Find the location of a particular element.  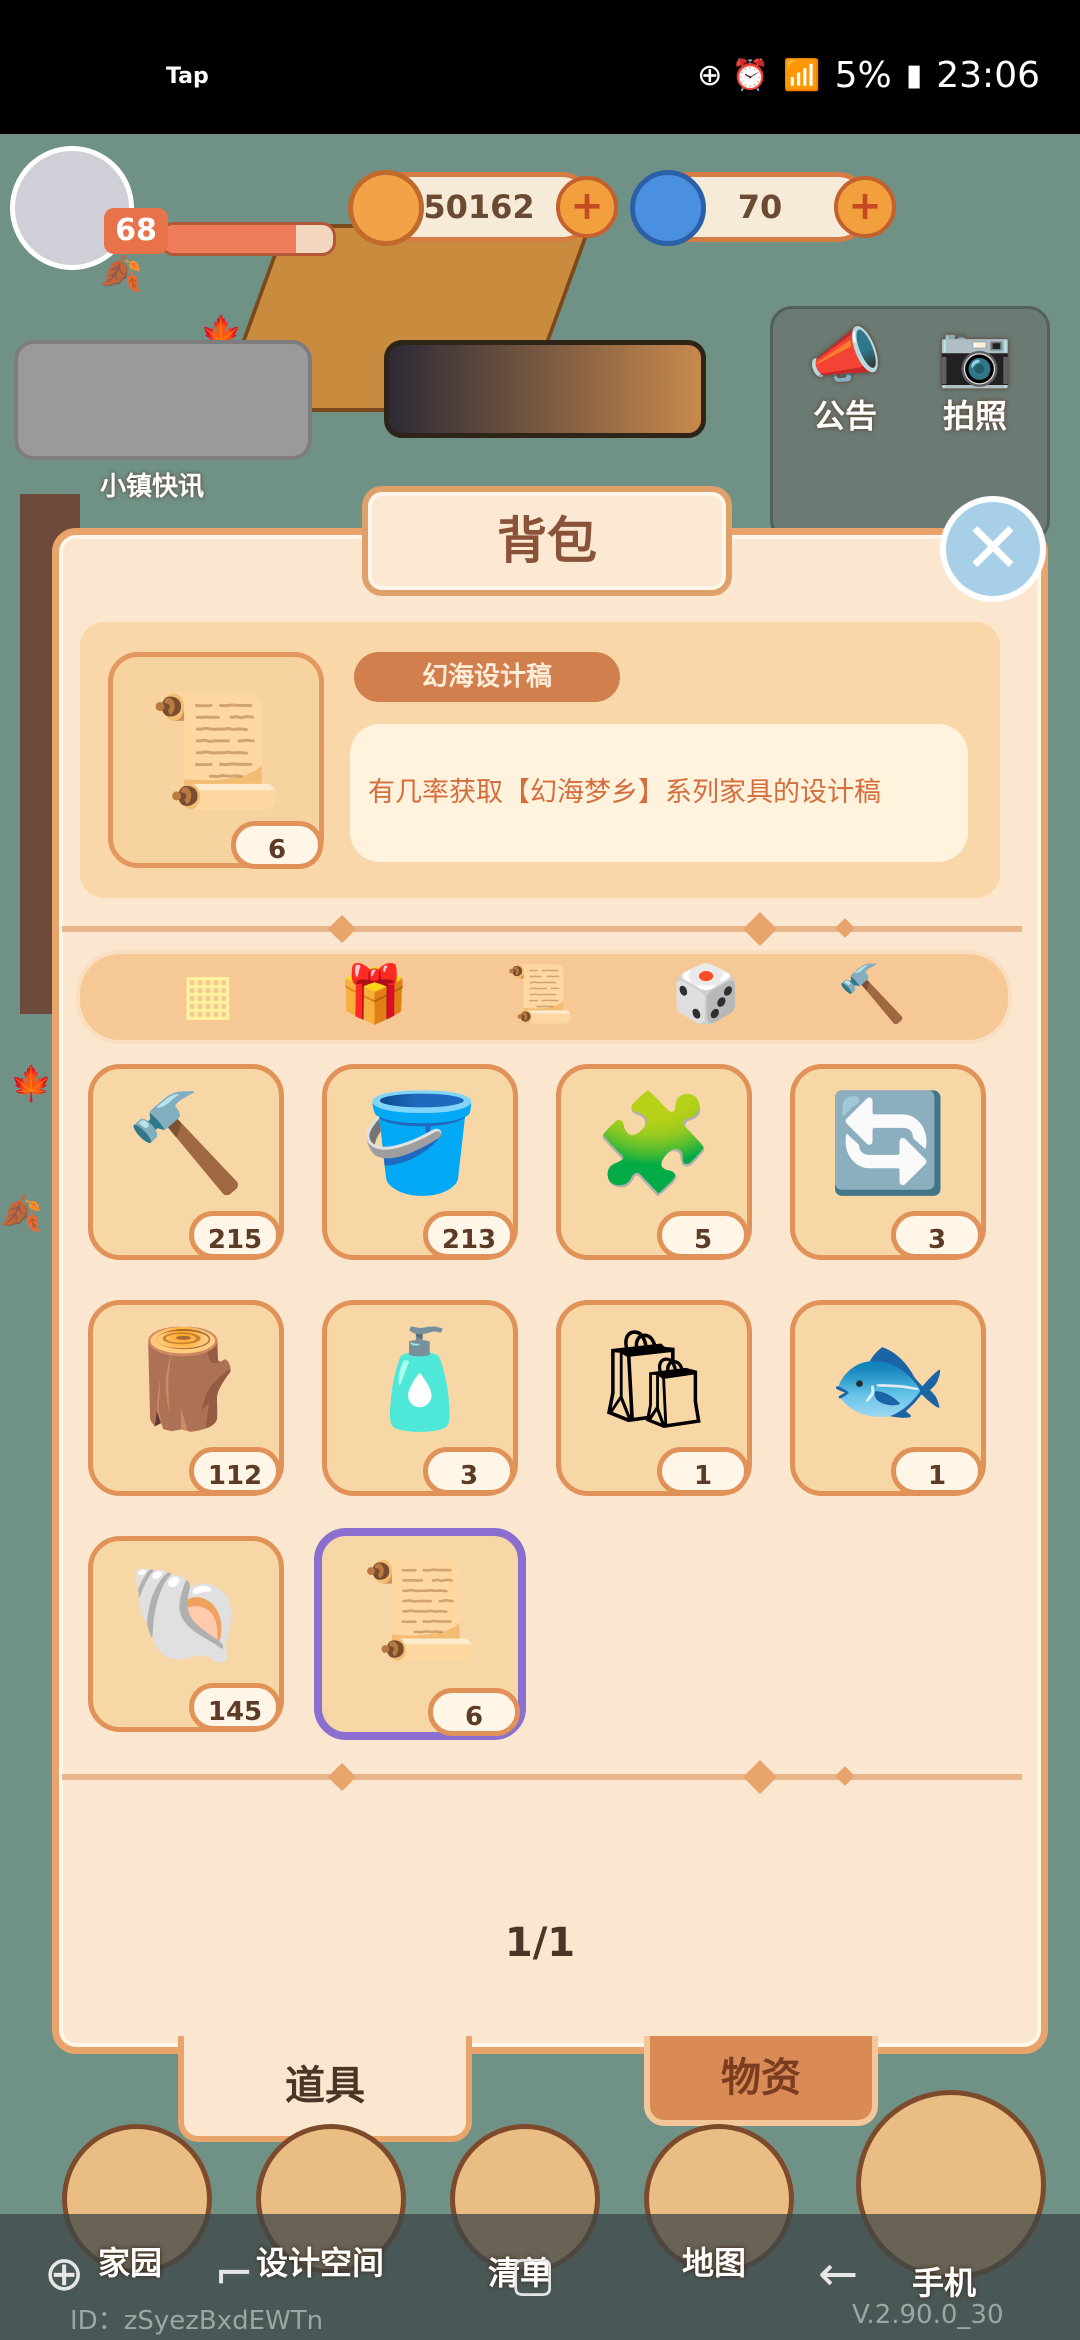

inventory-slot: 🔄 3 is located at coordinates (888, 1162).